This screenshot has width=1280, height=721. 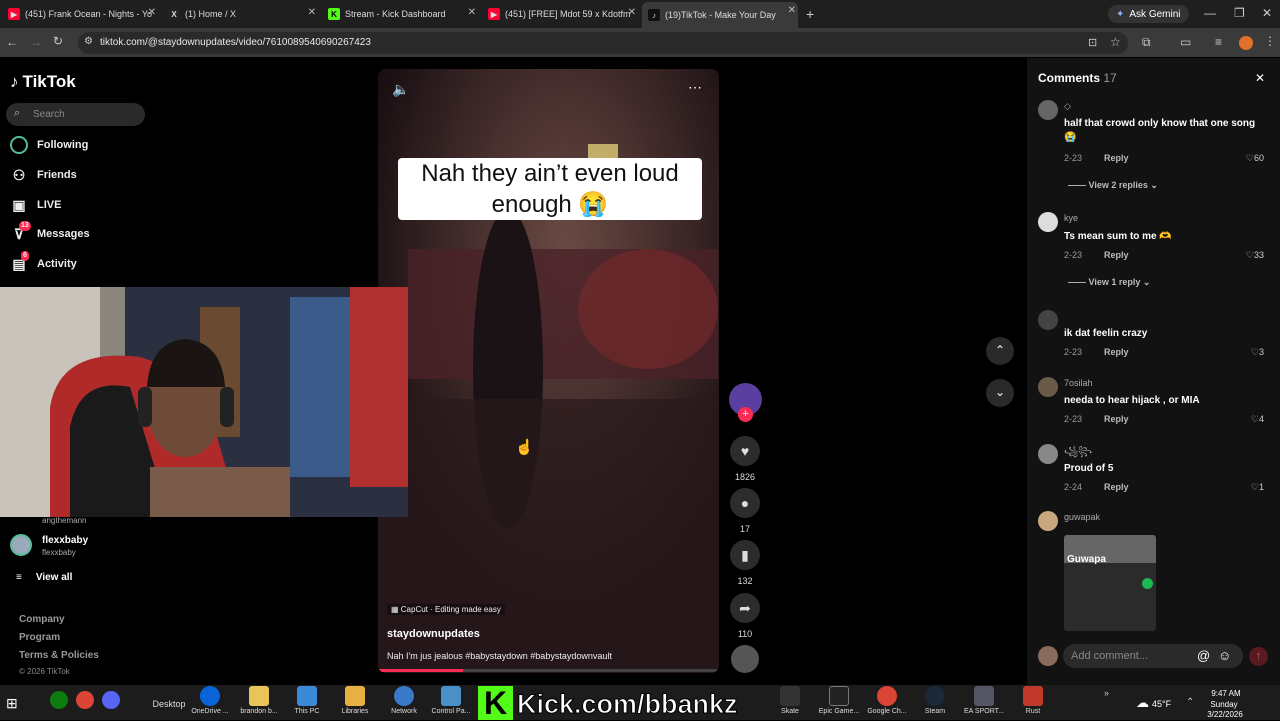 I want to click on extensions-icon: ⧉, so click(x=1146, y=42).